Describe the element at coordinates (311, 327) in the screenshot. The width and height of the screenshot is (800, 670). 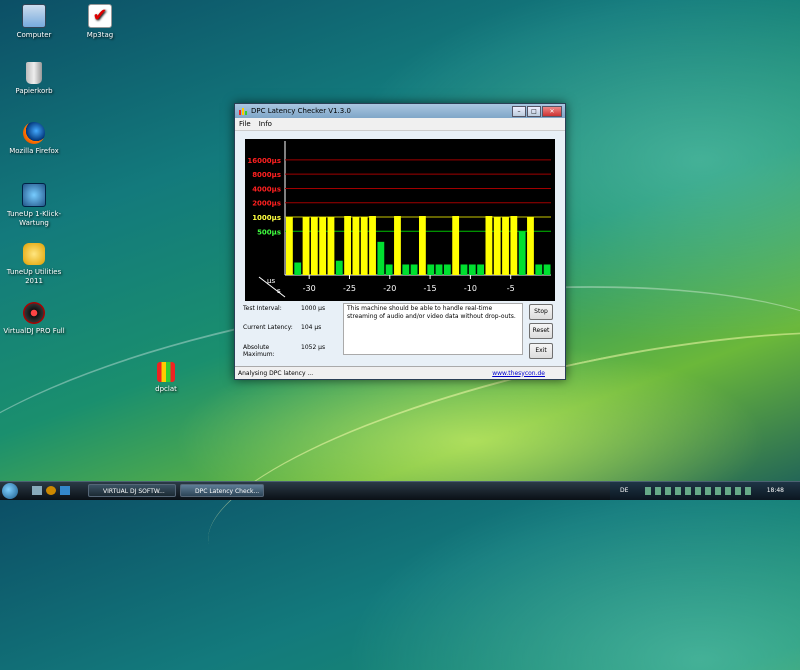
I see `current-latency-value: 104 µs` at that location.